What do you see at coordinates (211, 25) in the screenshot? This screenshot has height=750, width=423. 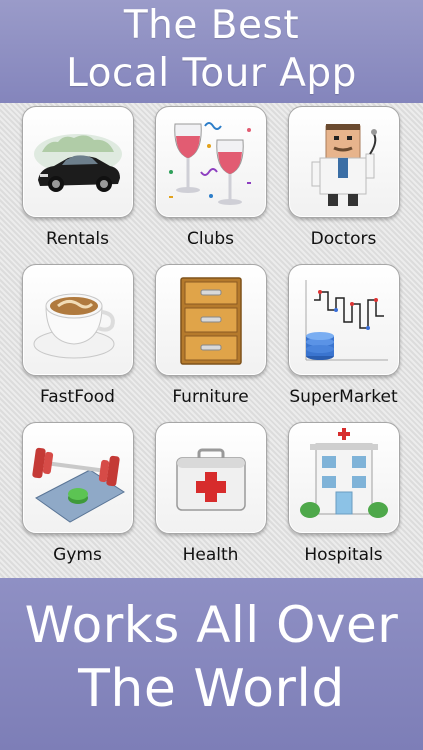 I see `header-title-line1: The Best` at bounding box center [211, 25].